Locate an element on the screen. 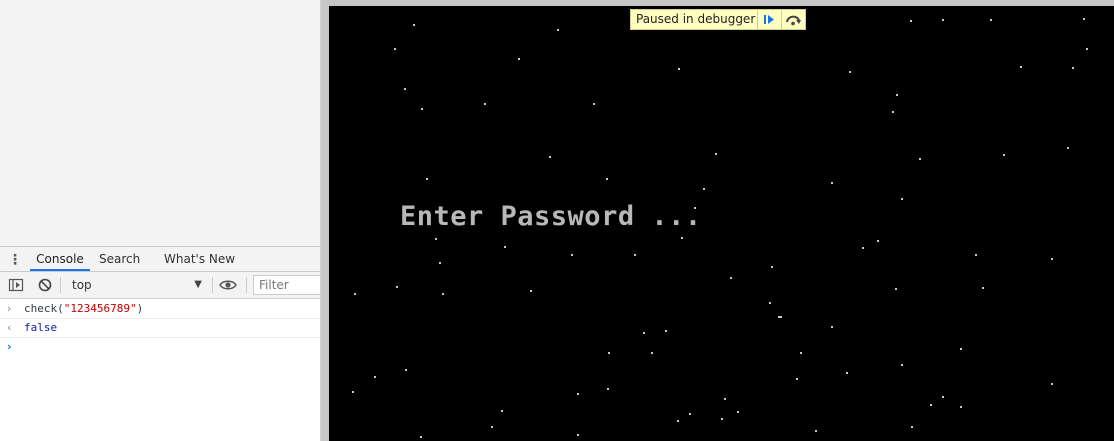 This screenshot has width=1114, height=441. console-output: › check("123456789") ‹ false › is located at coordinates (160, 328).